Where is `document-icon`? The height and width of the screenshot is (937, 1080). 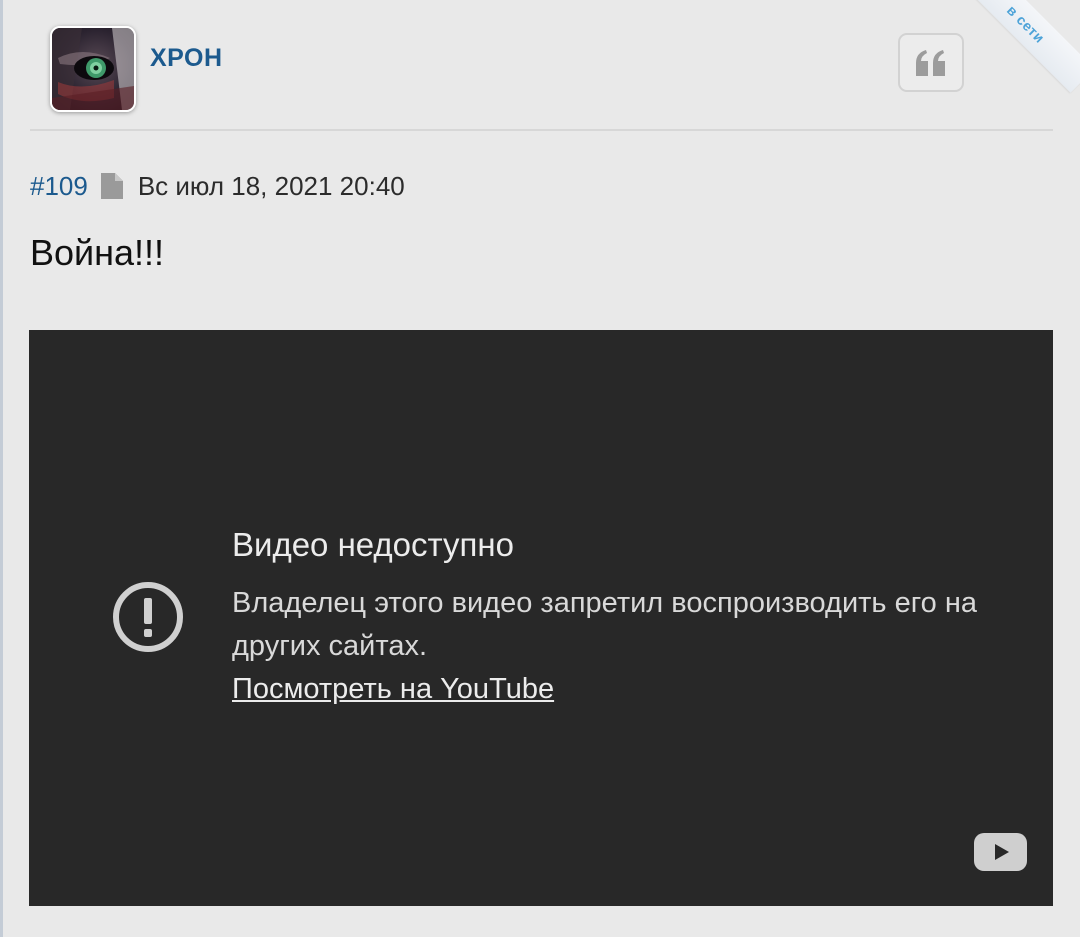 document-icon is located at coordinates (112, 186).